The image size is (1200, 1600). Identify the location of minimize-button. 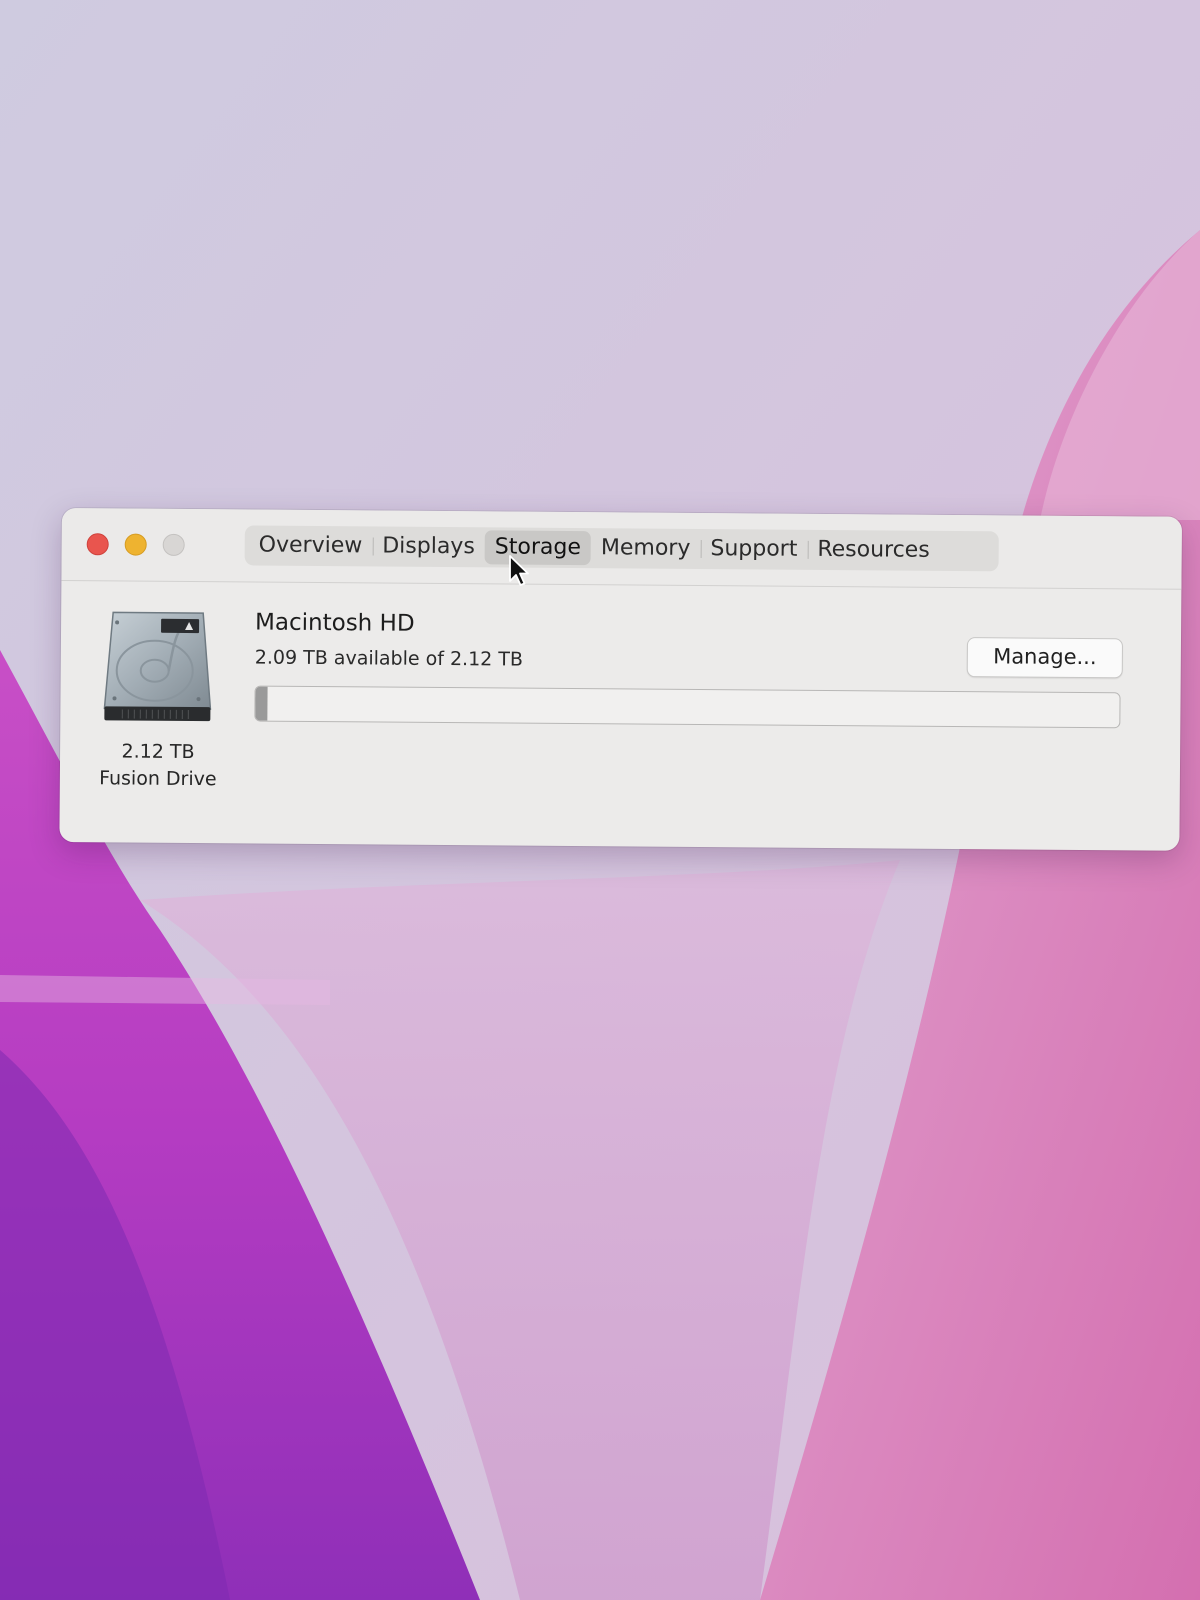
(135, 544).